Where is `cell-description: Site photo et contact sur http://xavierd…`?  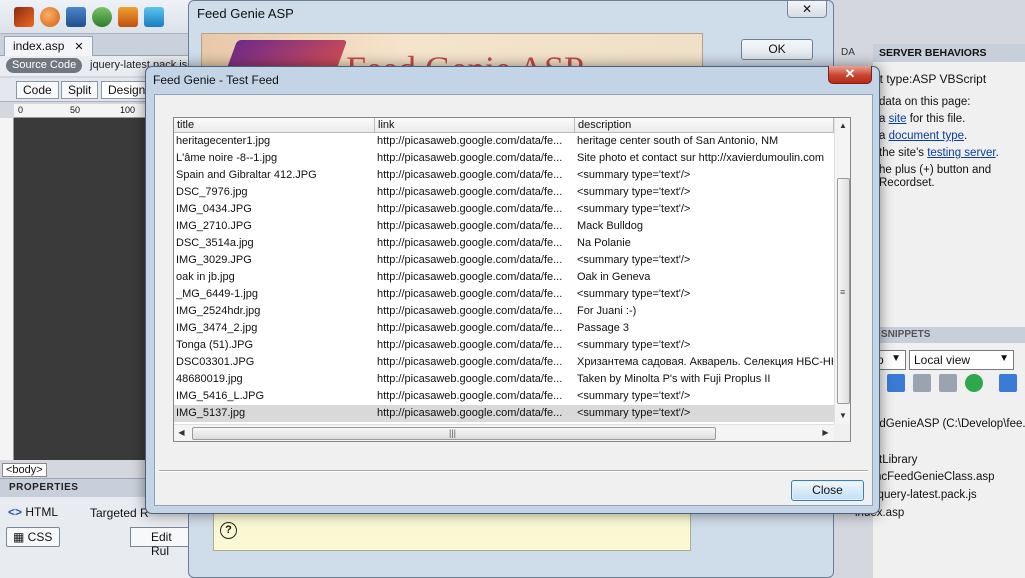
cell-description: Site photo et contact sur http://xavierd… is located at coordinates (701, 158).